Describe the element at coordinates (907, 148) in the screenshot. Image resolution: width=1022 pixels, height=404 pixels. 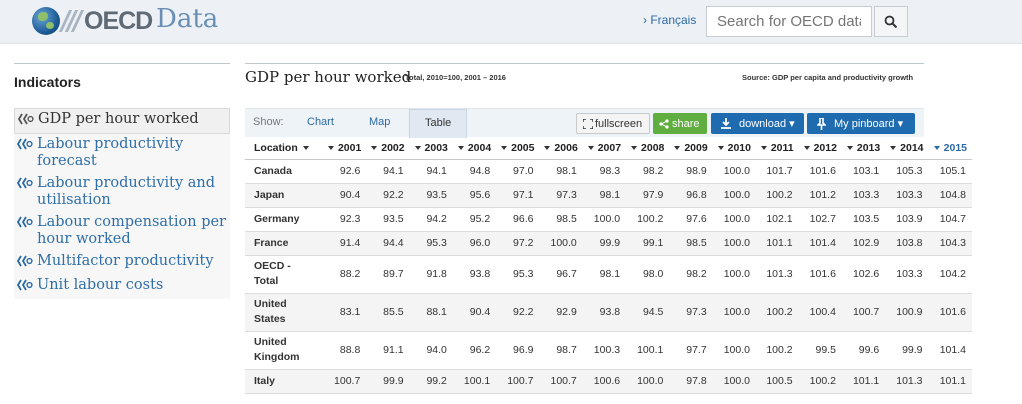
I see `column-header-year: 2014` at that location.